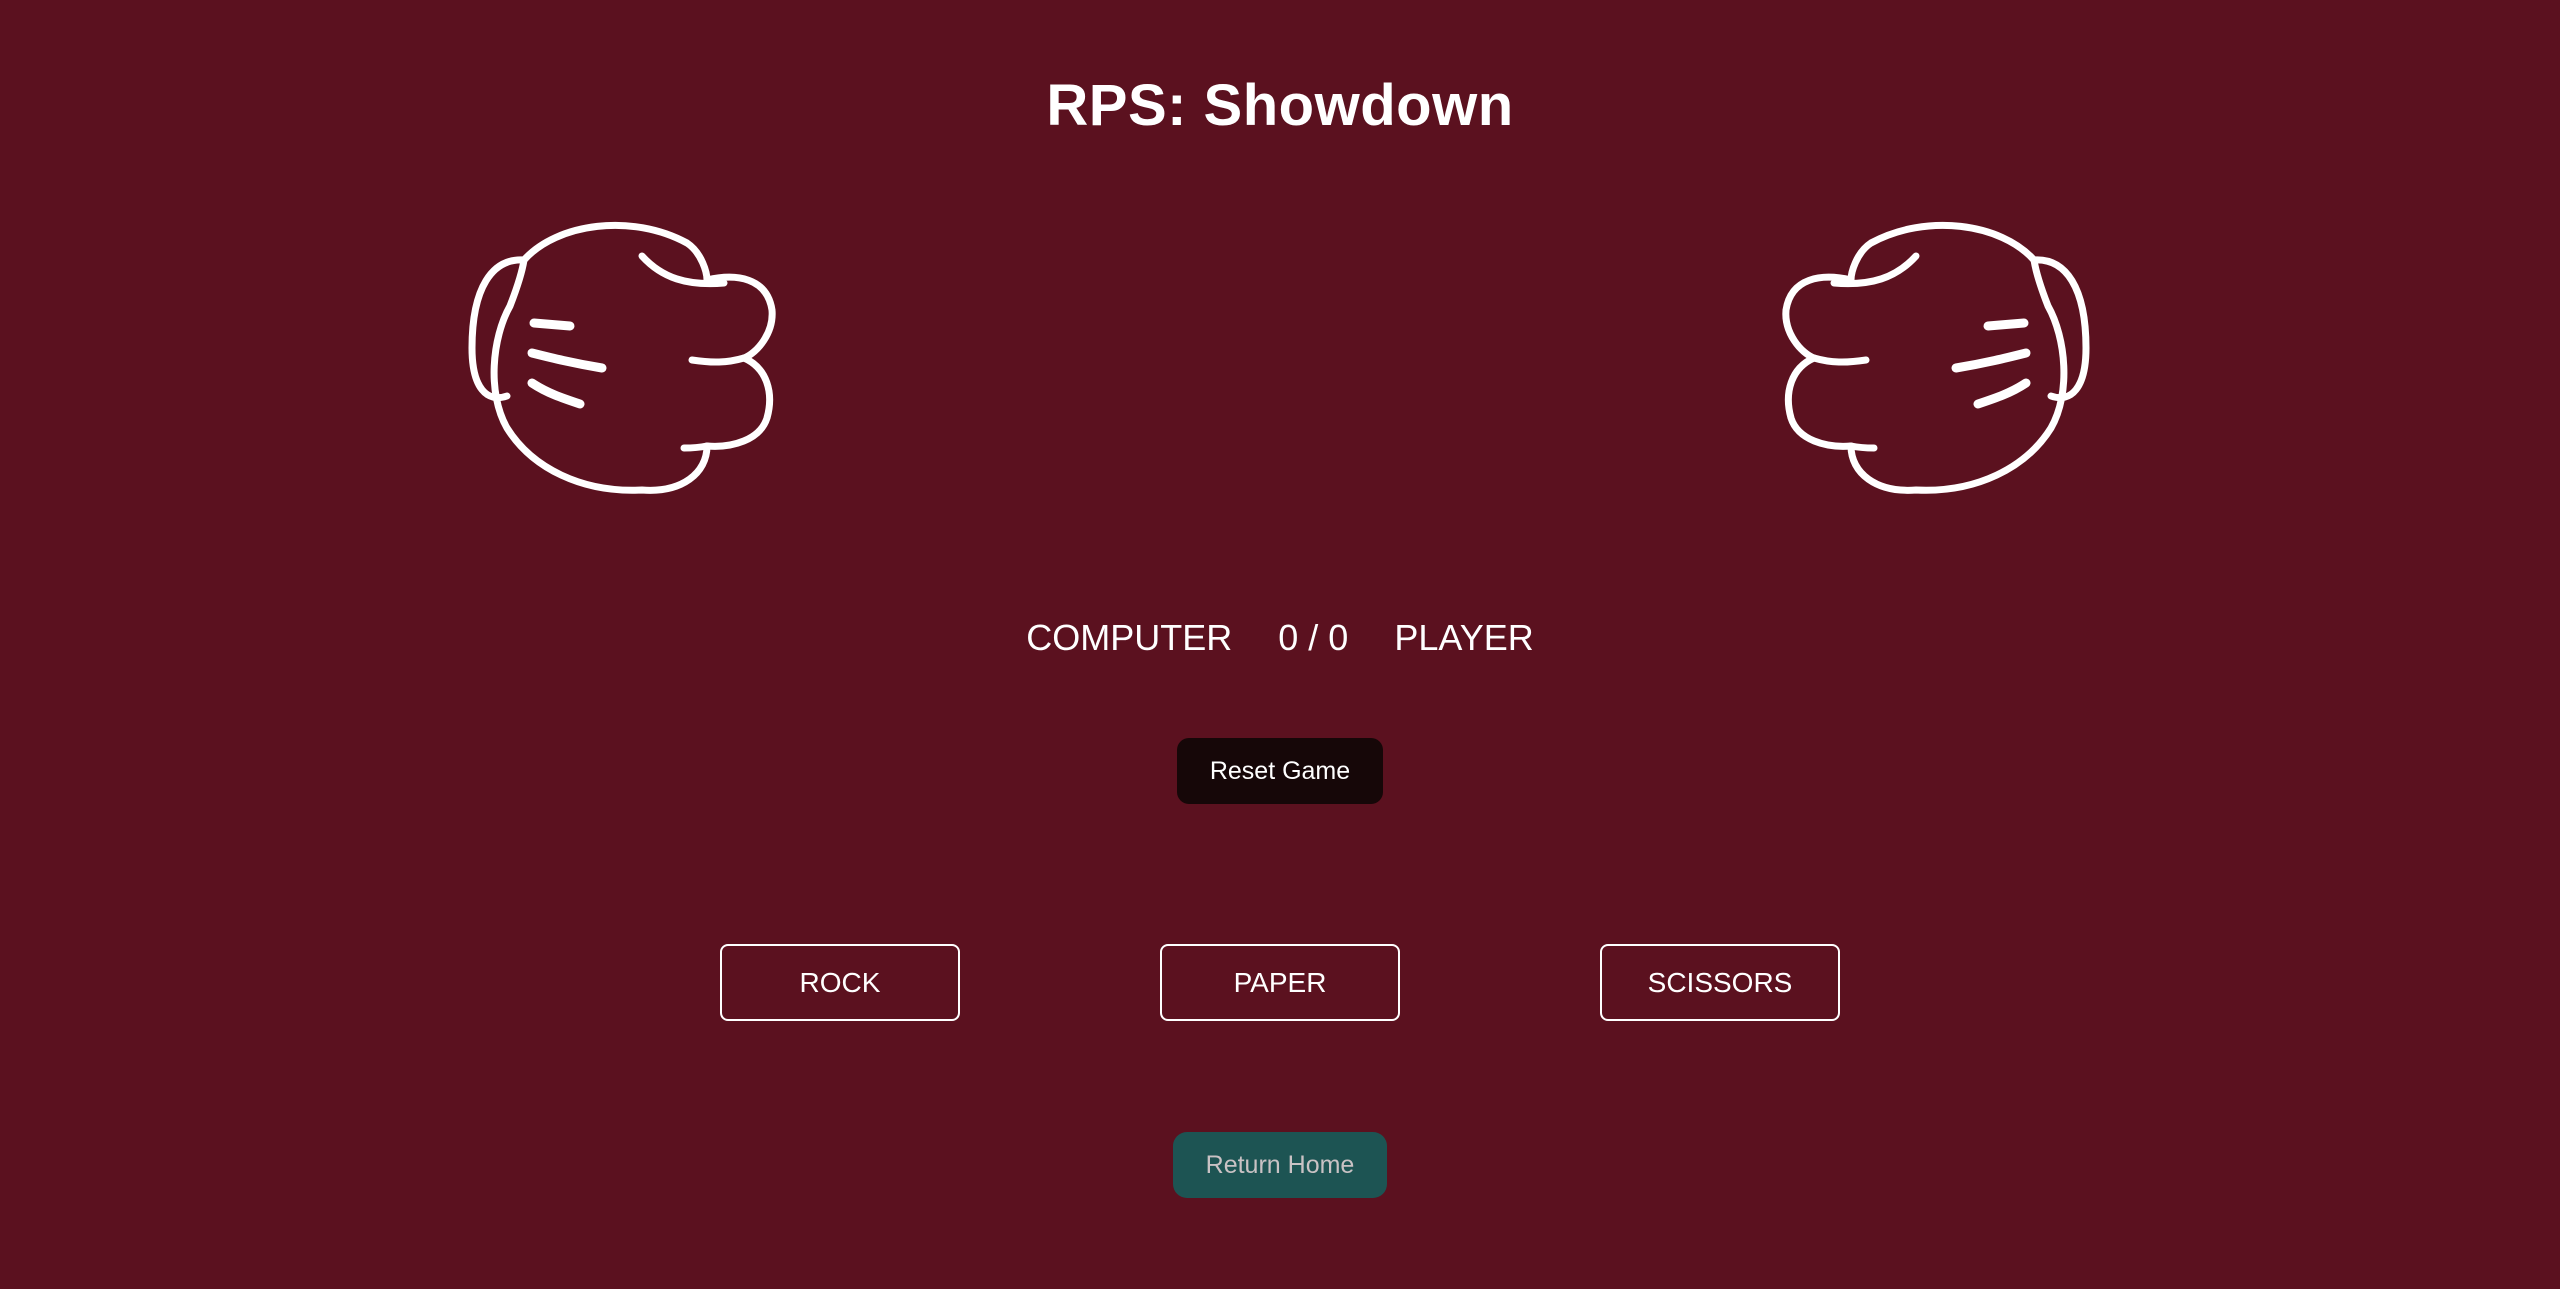 This screenshot has width=2560, height=1289. What do you see at coordinates (1720, 982) in the screenshot?
I see `scissors-button: SCISSORS` at bounding box center [1720, 982].